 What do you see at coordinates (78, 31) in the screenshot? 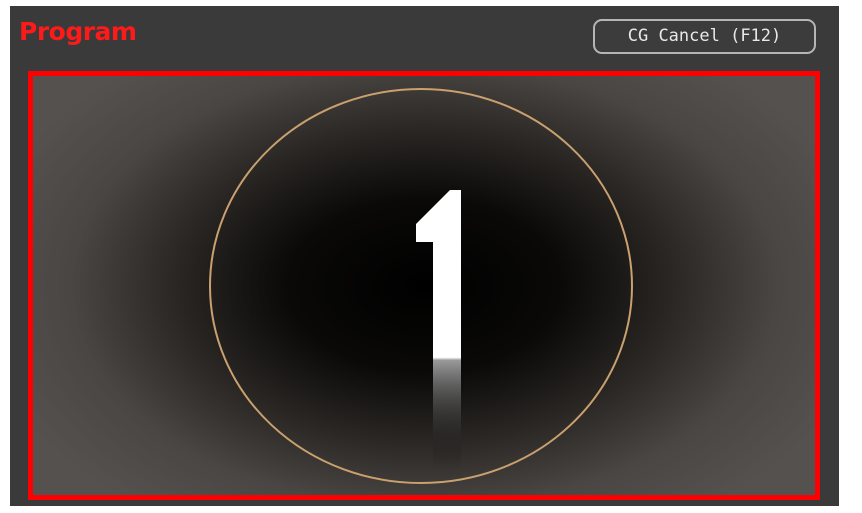
I see `program-title: Program` at bounding box center [78, 31].